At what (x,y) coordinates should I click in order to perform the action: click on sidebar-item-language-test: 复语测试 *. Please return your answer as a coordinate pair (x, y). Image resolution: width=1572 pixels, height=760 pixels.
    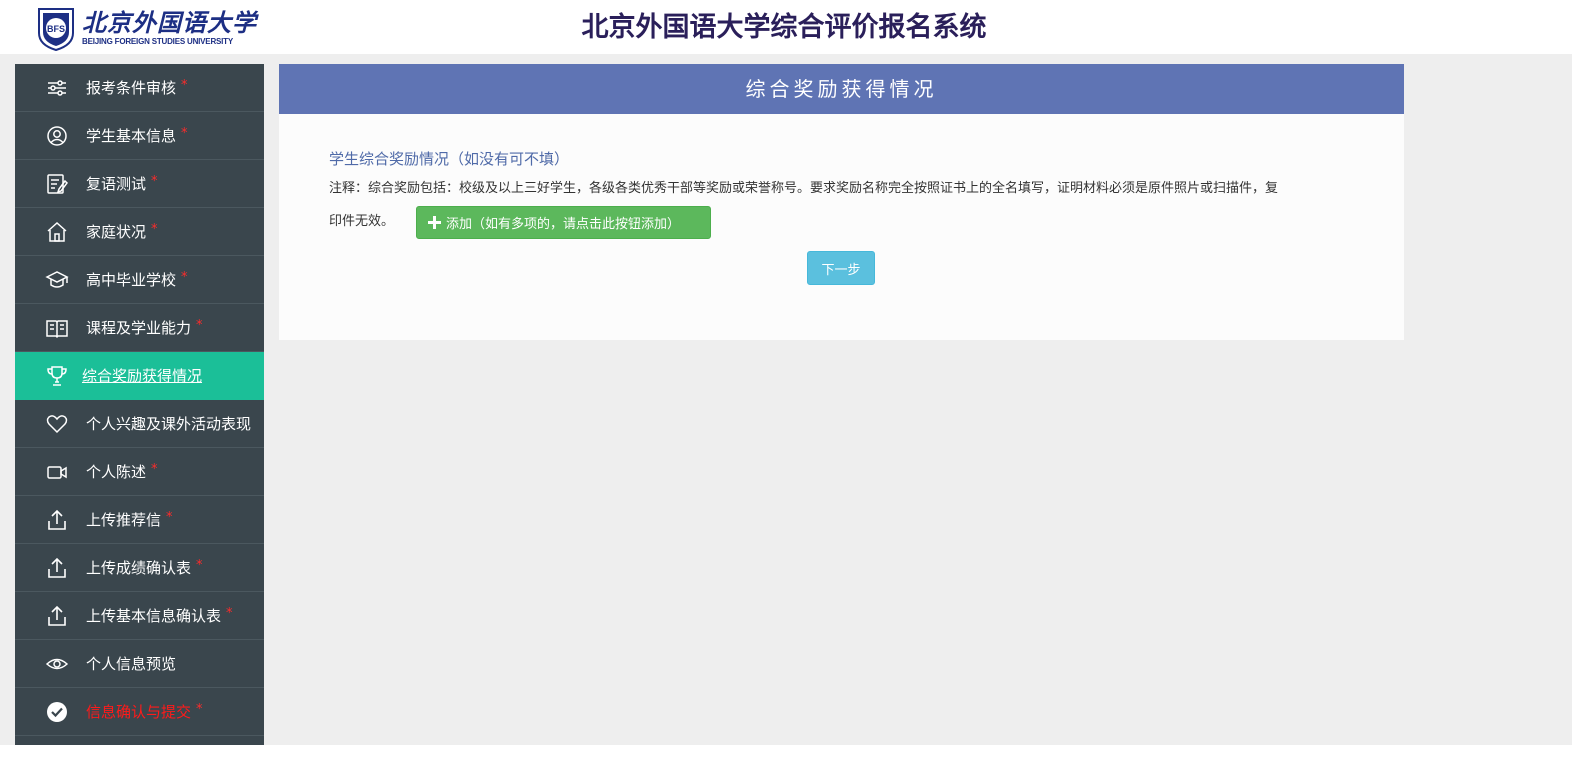
    Looking at the image, I should click on (139, 184).